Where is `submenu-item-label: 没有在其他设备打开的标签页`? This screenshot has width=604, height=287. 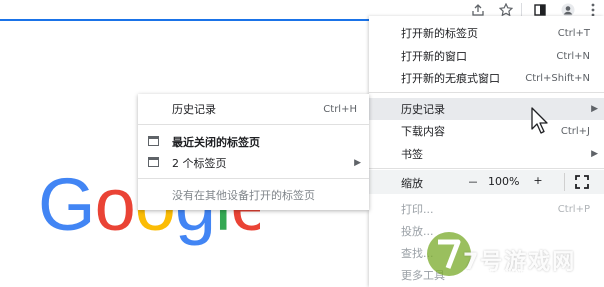
submenu-item-label: 没有在其他设备打开的标签页 is located at coordinates (243, 195).